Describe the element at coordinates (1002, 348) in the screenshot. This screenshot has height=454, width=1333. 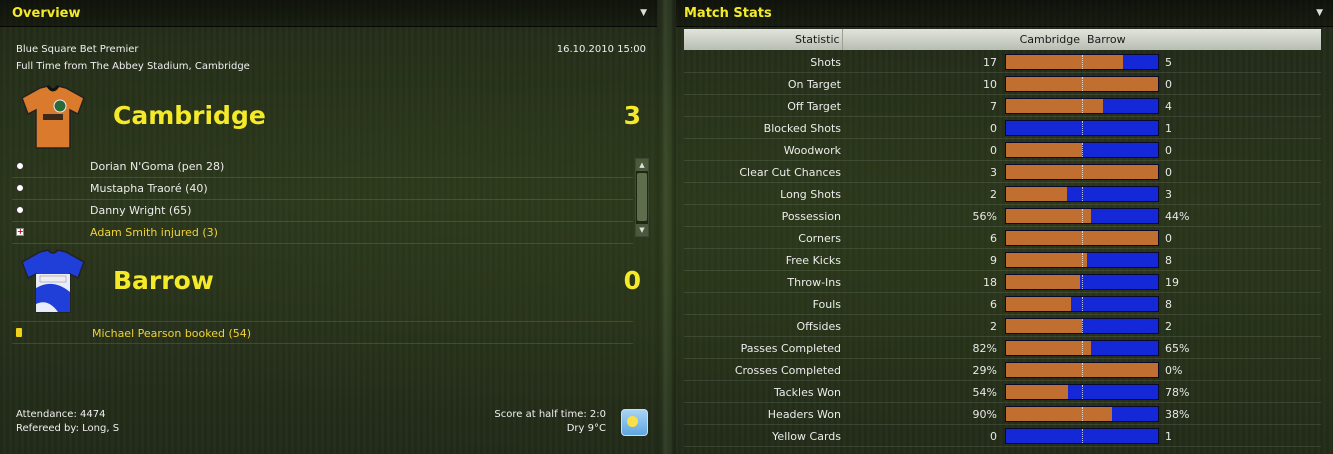
I see `stat-row: Passes Completed 82% 65%` at that location.